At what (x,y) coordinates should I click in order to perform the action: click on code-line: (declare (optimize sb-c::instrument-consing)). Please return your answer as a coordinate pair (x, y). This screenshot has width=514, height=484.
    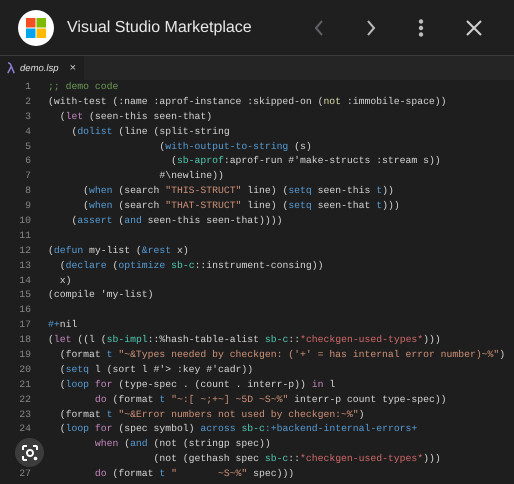
    Looking at the image, I should click on (191, 265).